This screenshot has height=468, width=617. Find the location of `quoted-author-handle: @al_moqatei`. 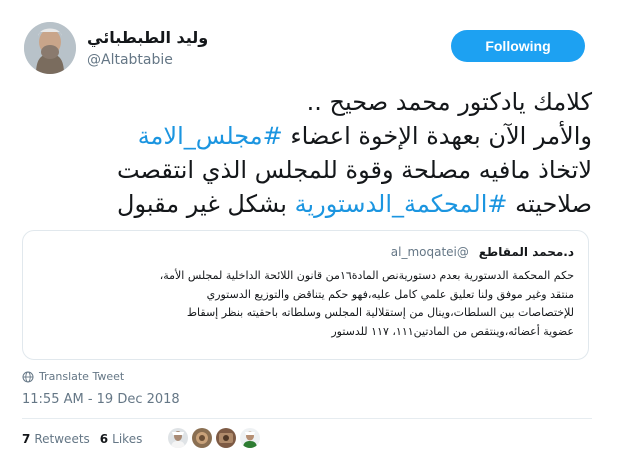

quoted-author-handle: @al_moqatei is located at coordinates (429, 252).